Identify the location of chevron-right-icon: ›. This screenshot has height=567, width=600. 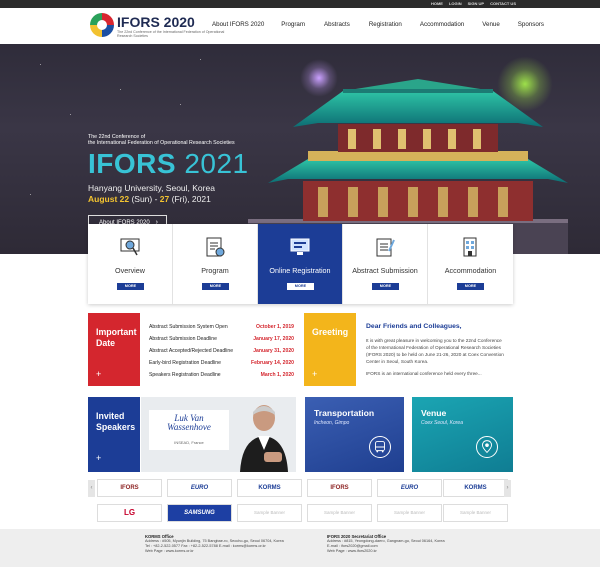
(507, 488).